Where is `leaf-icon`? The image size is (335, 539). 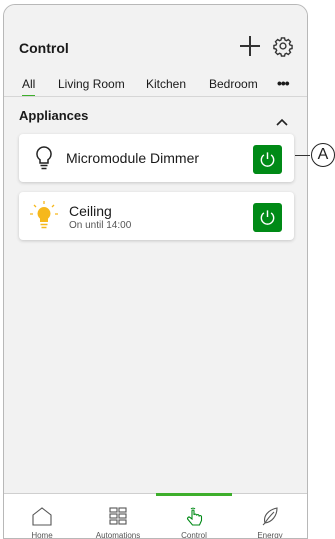 leaf-icon is located at coordinates (270, 516).